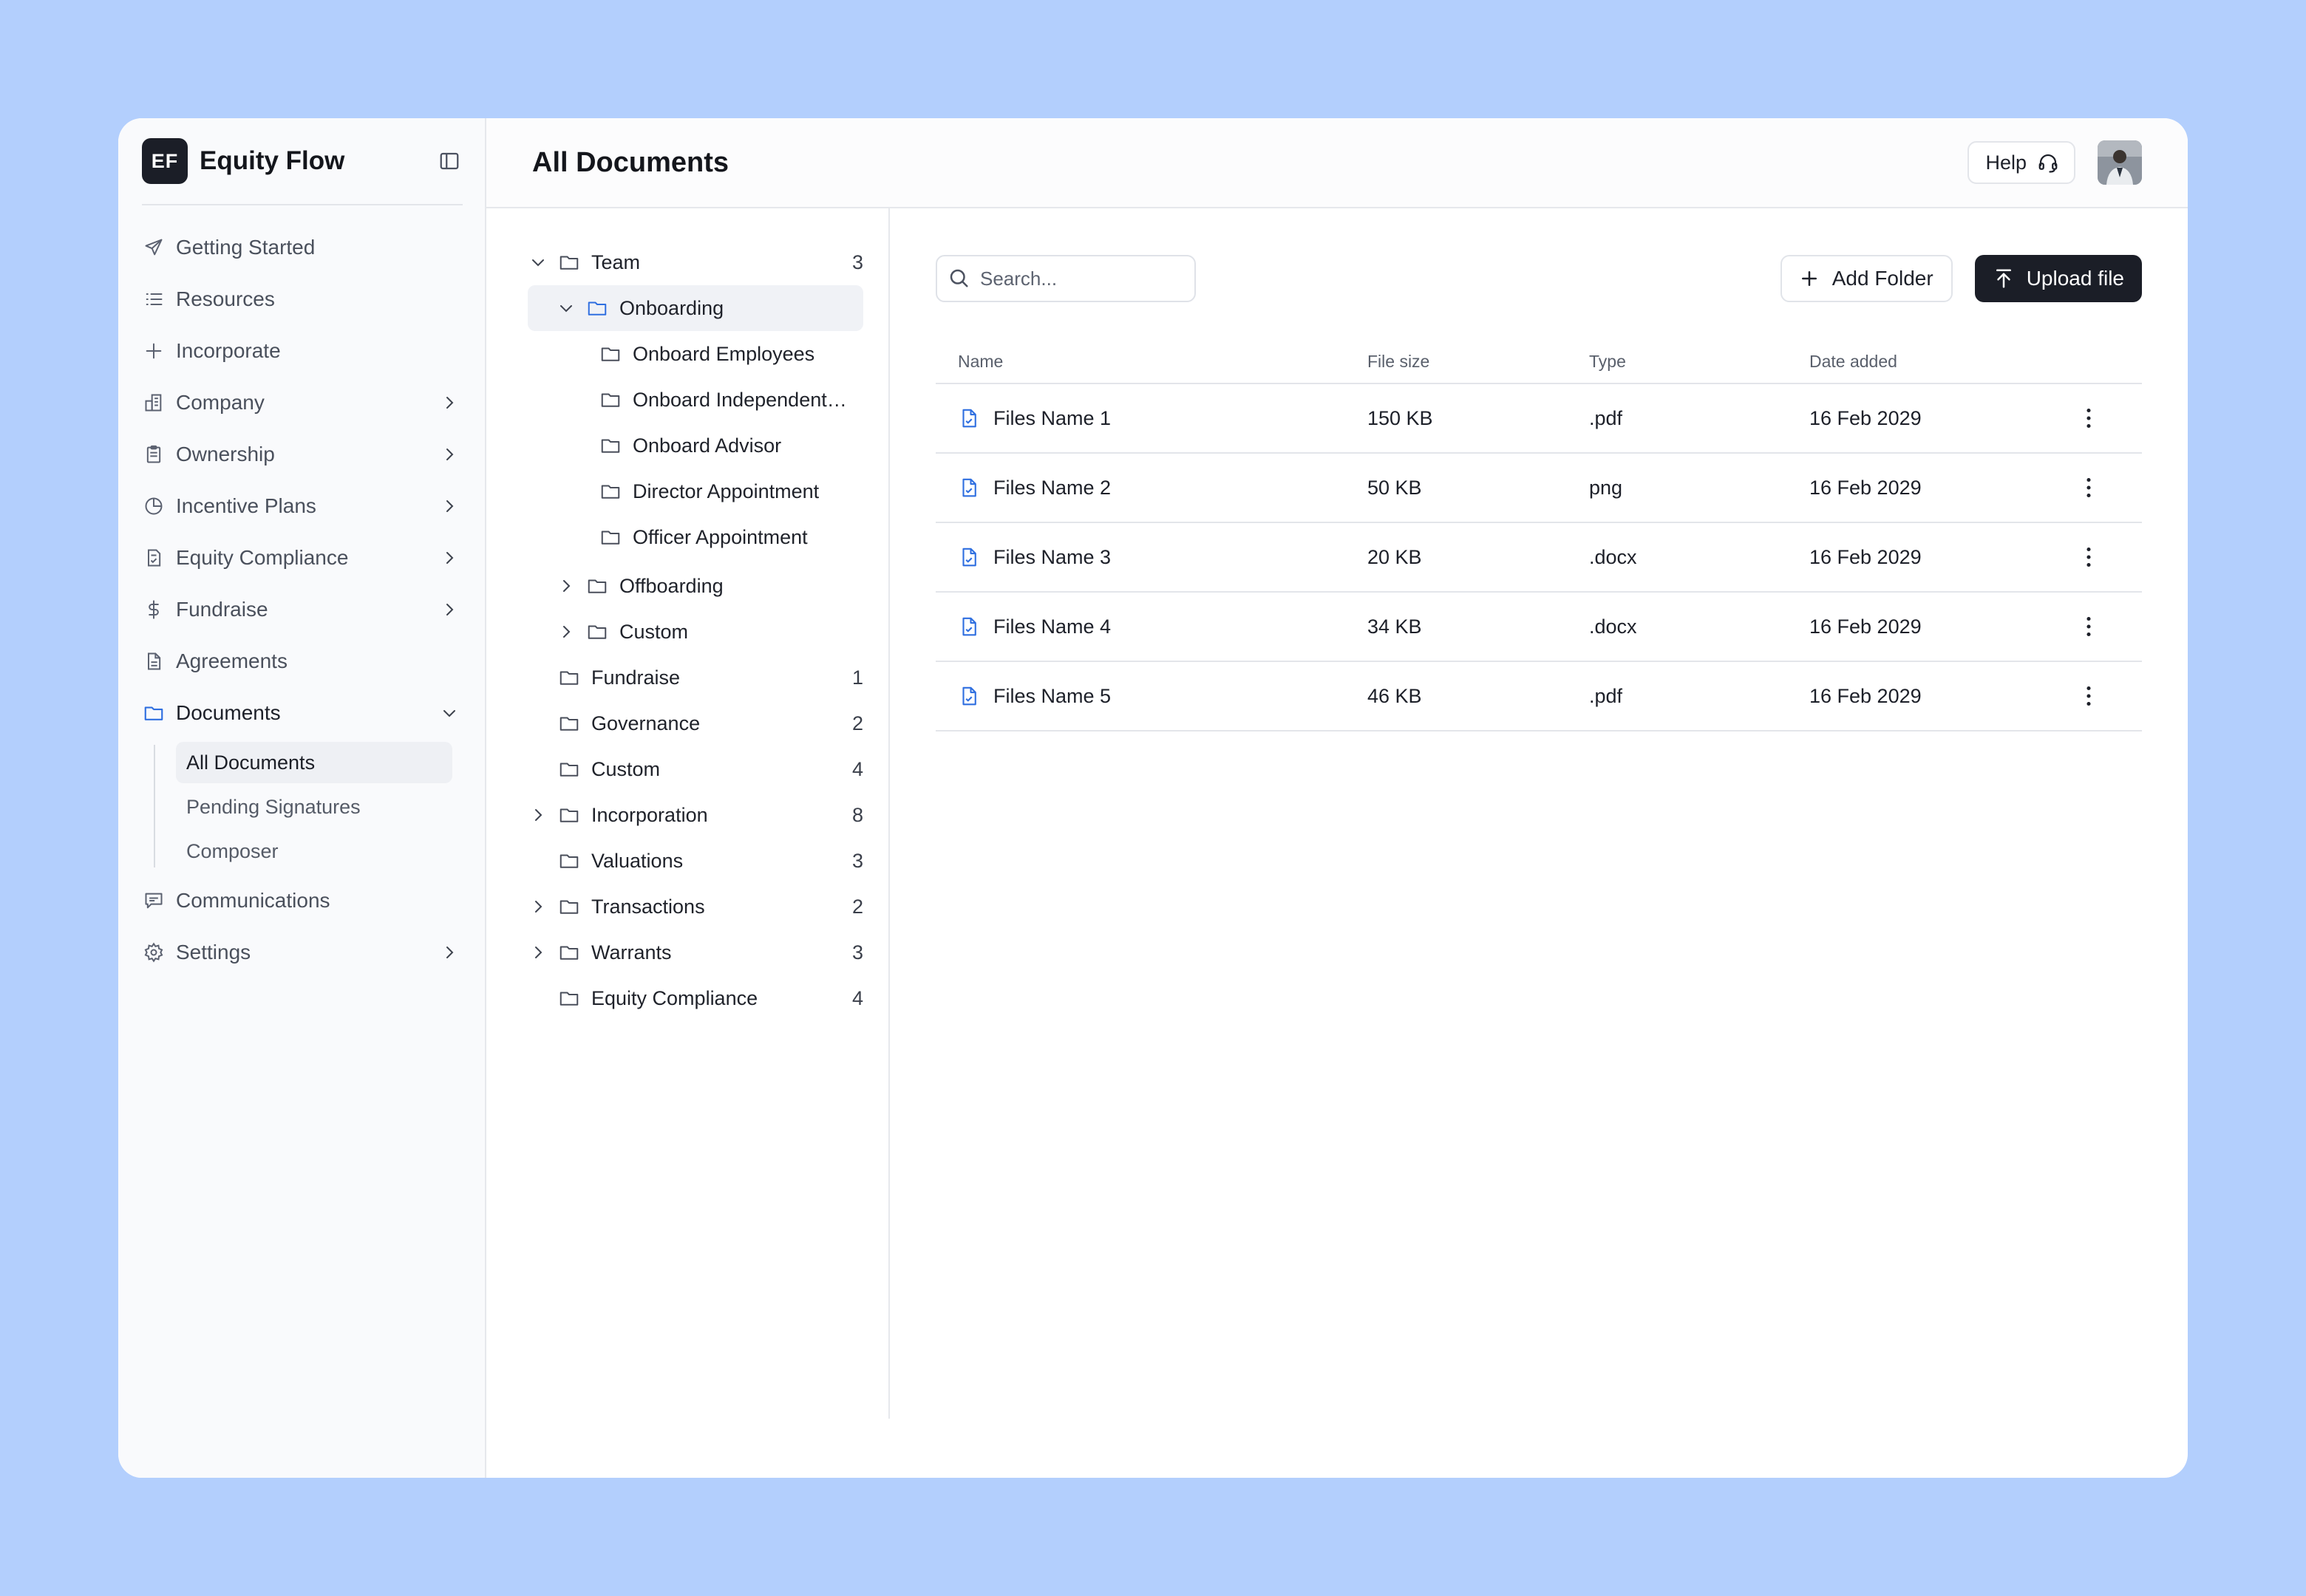  What do you see at coordinates (303, 161) in the screenshot?
I see `brand: EF Equity Flow` at bounding box center [303, 161].